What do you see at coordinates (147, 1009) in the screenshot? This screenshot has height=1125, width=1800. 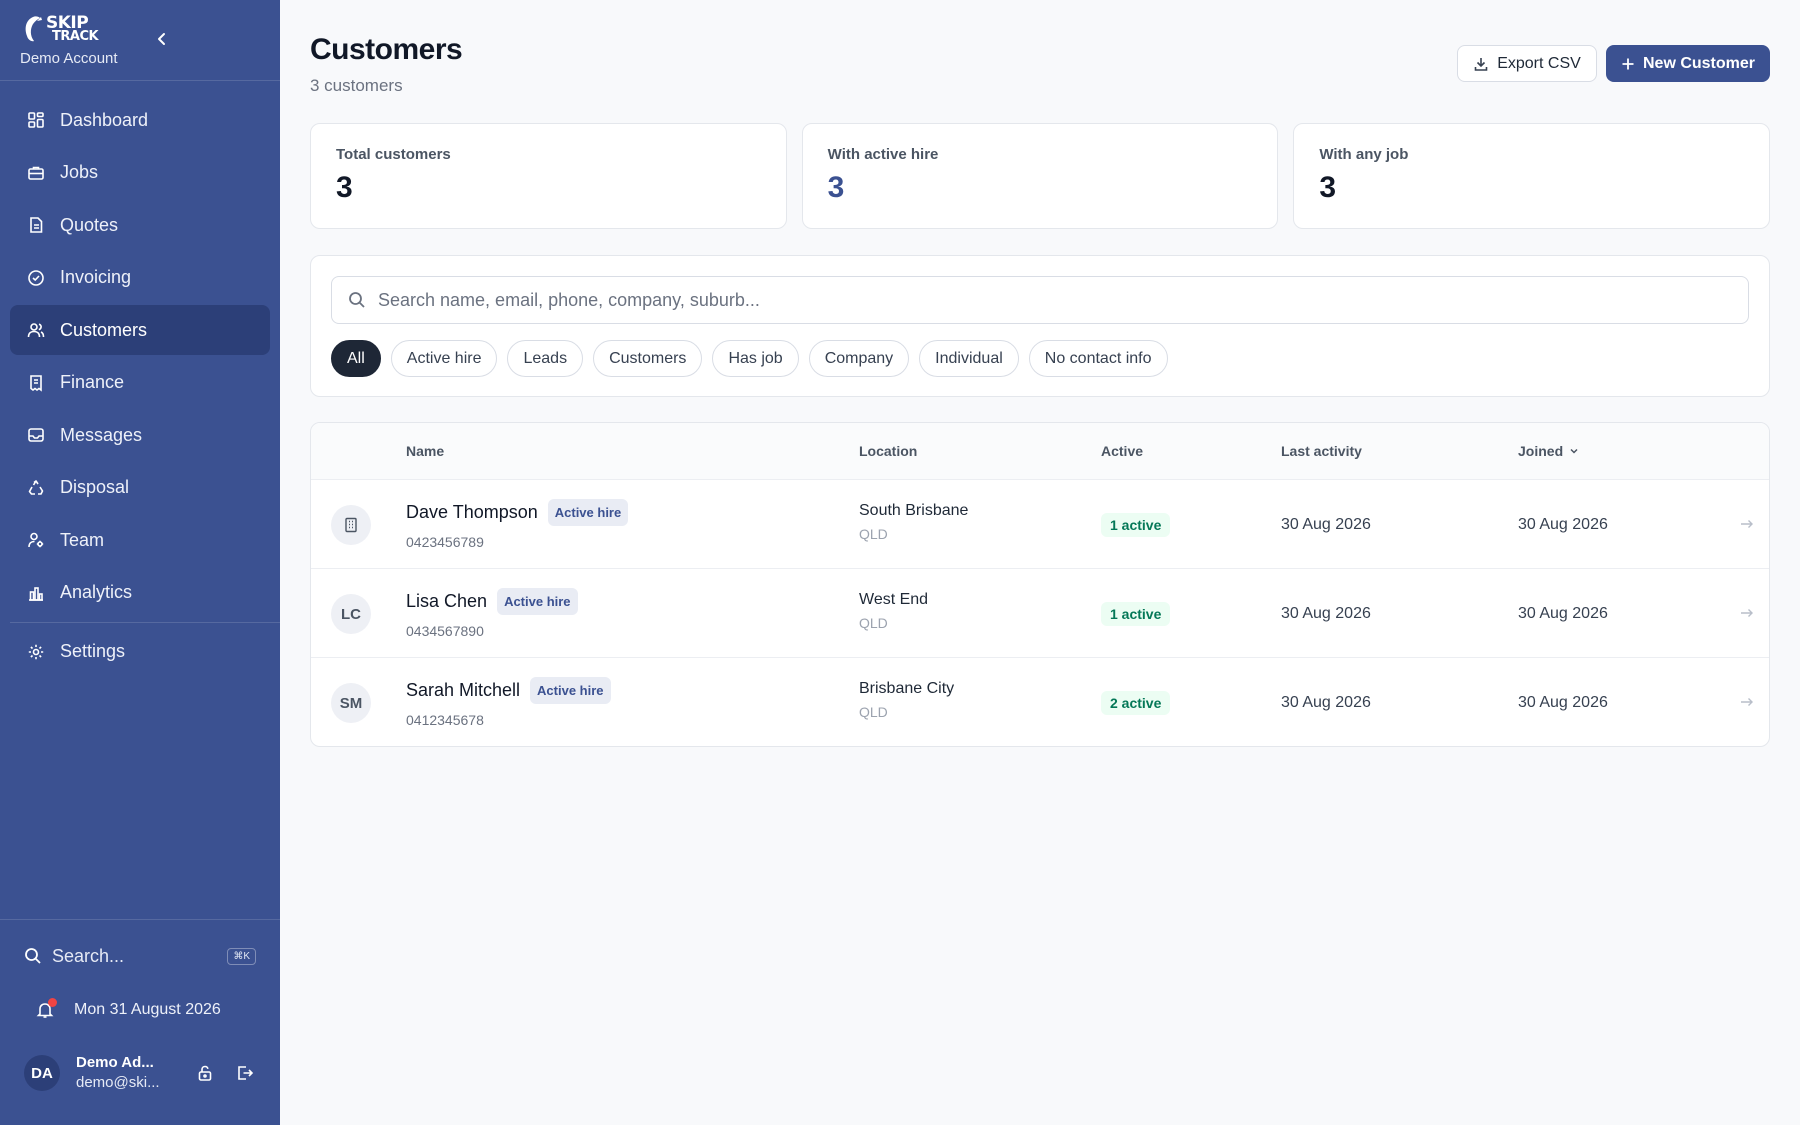 I see `current-date: Mon 31 August 2026` at bounding box center [147, 1009].